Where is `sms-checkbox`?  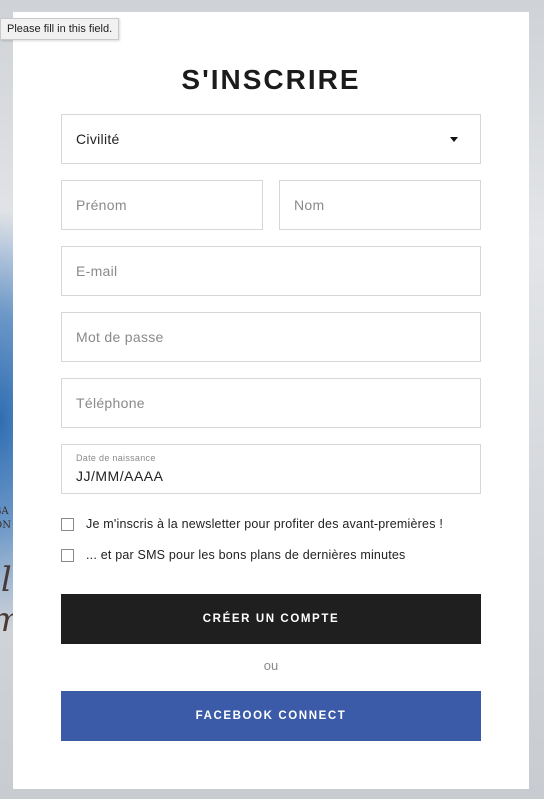
sms-checkbox is located at coordinates (67, 555).